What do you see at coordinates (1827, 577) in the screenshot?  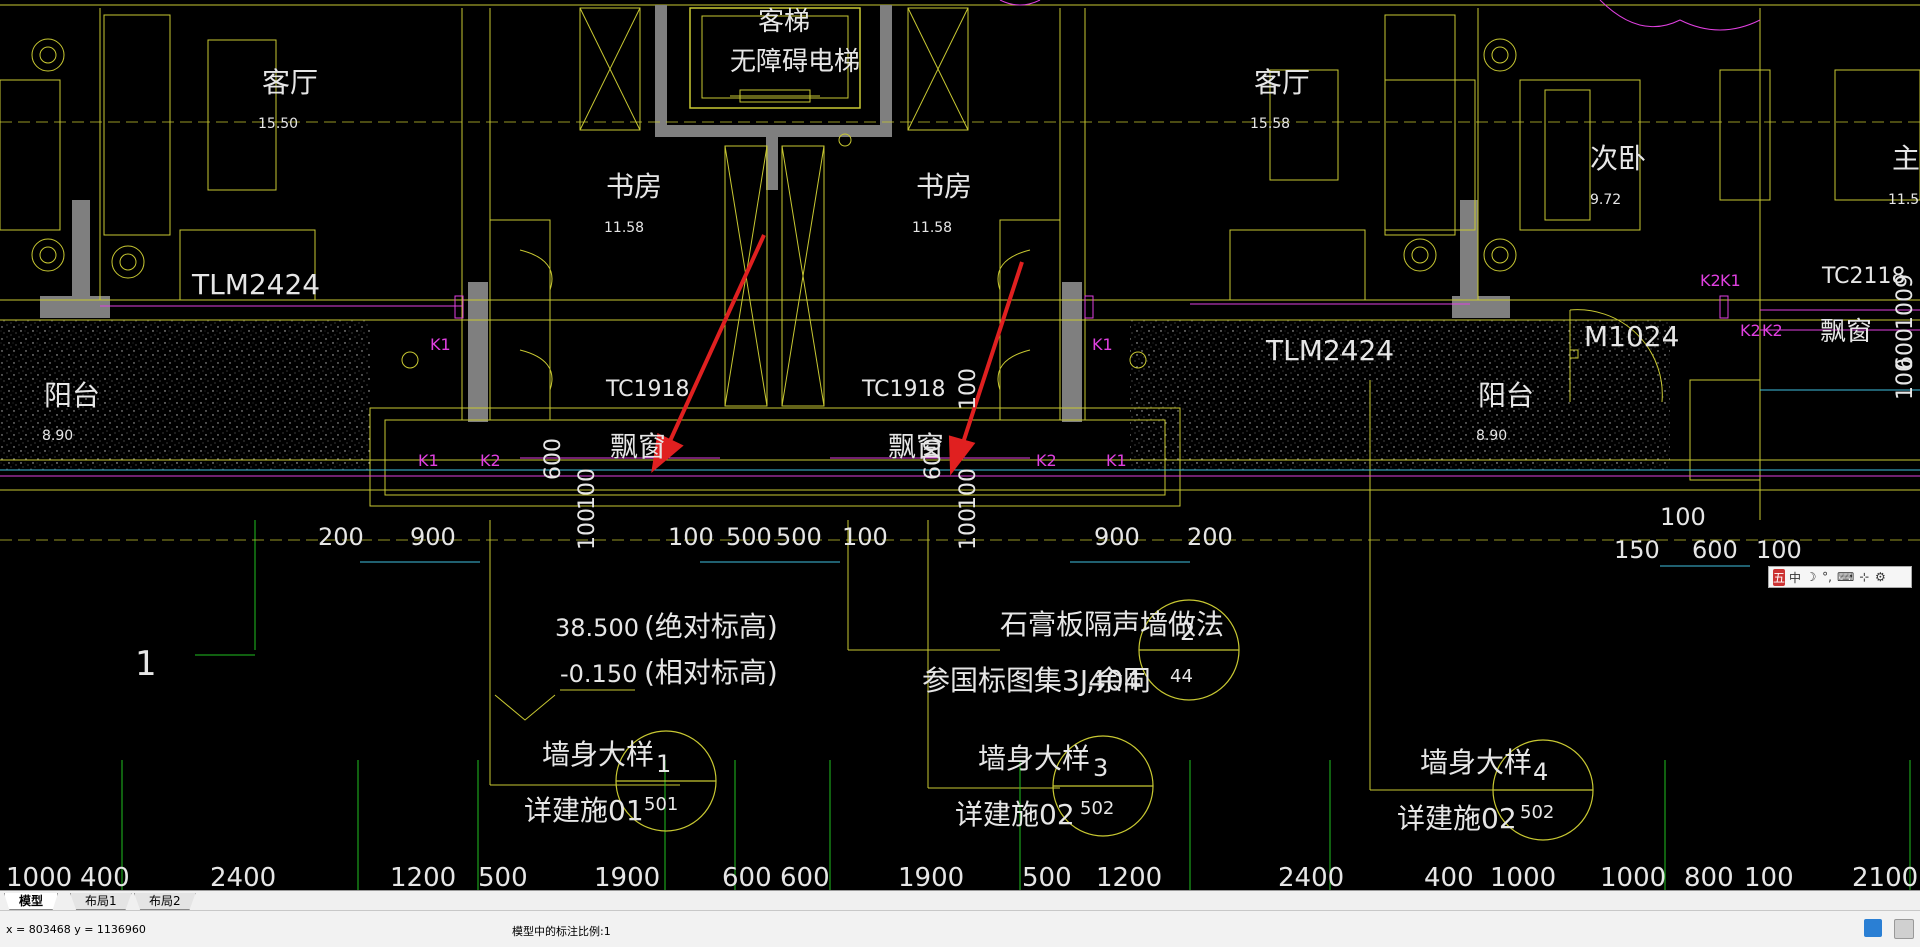 I see `ime-item: °,` at bounding box center [1827, 577].